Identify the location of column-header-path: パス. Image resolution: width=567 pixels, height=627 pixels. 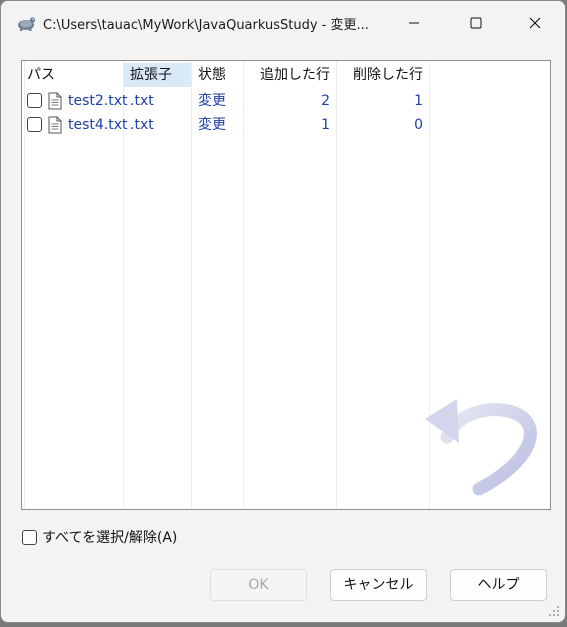
(41, 75).